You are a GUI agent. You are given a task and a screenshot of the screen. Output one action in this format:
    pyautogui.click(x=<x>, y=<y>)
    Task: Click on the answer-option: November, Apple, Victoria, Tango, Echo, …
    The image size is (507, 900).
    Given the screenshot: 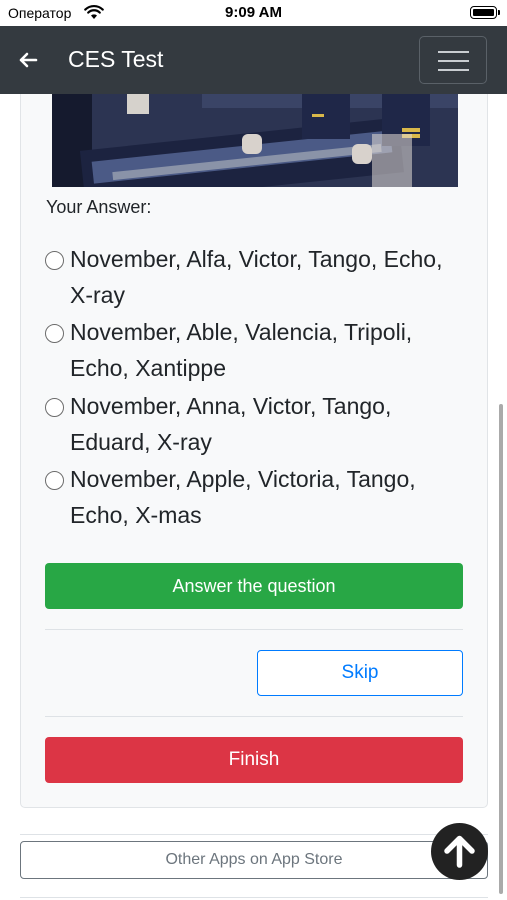 What is the action you would take?
    pyautogui.click(x=254, y=497)
    